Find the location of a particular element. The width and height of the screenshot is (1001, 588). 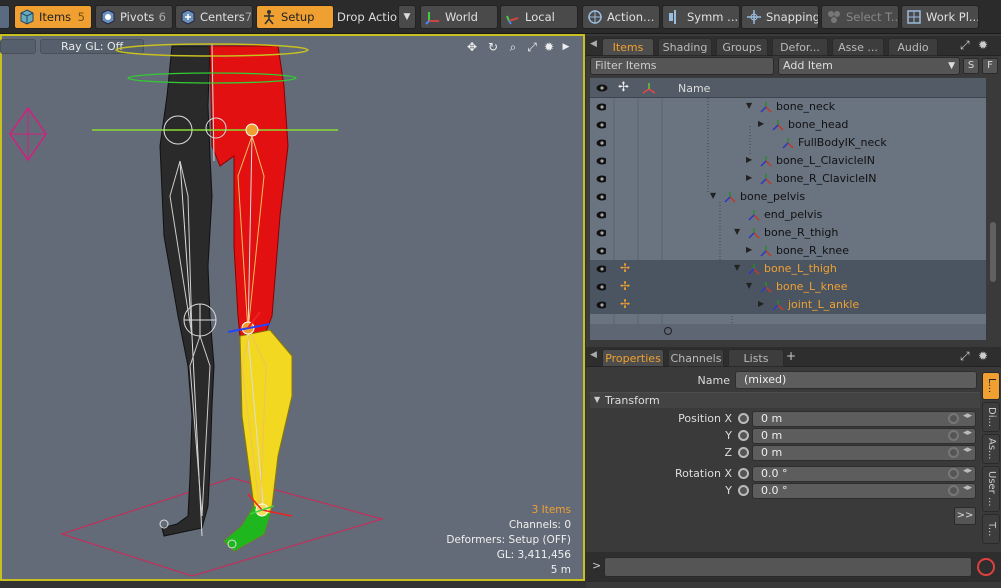

transform-section-header: ▼ Transform is located at coordinates (785, 400).